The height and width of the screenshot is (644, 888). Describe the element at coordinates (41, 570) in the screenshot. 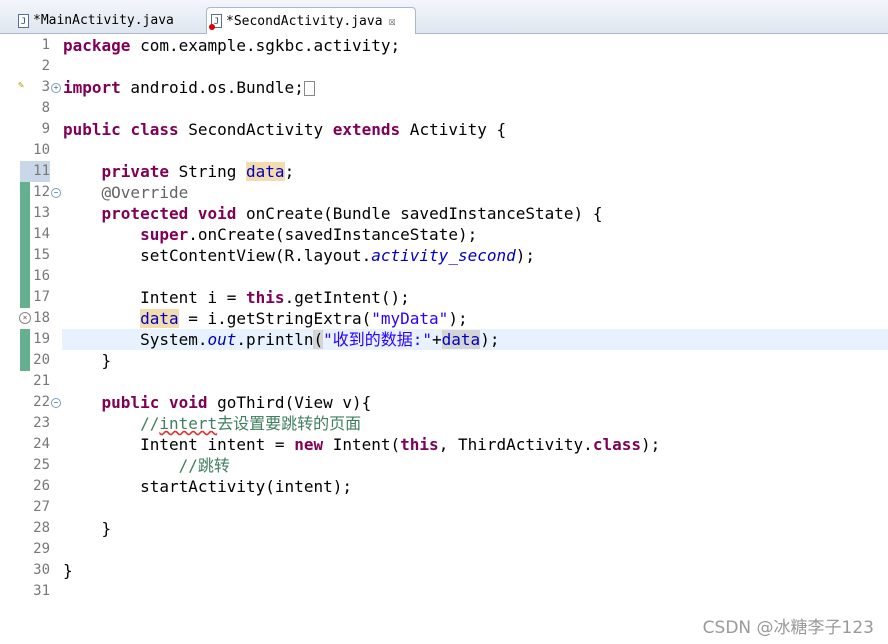

I see `line-number: 30` at that location.